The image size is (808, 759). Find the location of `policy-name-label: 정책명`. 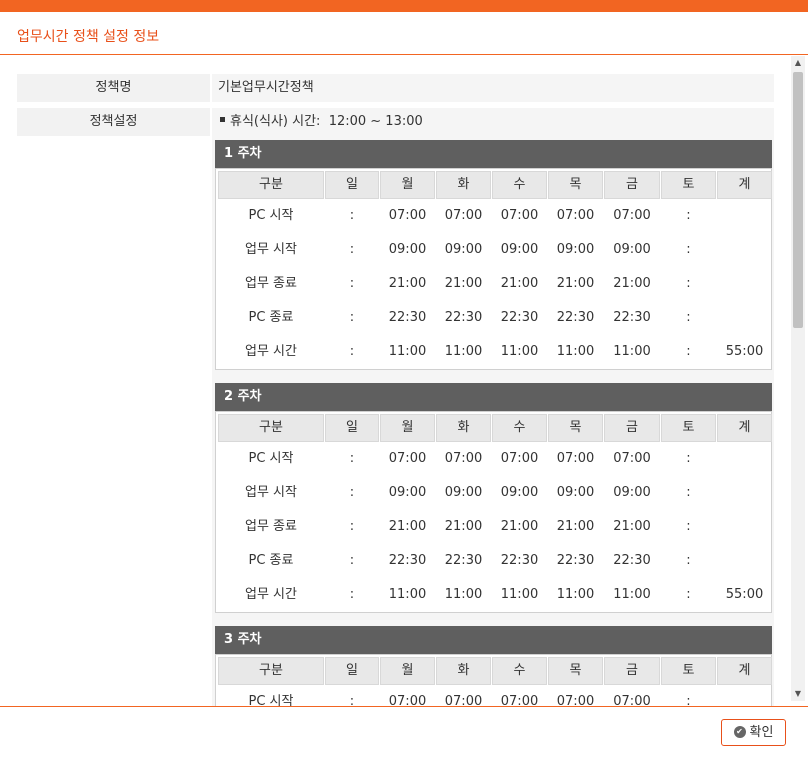

policy-name-label: 정책명 is located at coordinates (113, 88).